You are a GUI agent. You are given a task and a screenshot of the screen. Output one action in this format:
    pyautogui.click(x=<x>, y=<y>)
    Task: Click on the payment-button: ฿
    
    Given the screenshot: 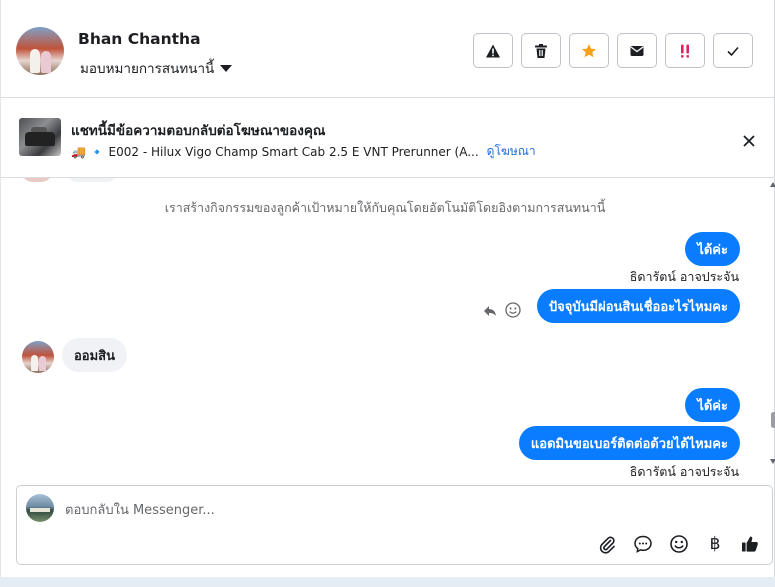 What is the action you would take?
    pyautogui.click(x=715, y=544)
    